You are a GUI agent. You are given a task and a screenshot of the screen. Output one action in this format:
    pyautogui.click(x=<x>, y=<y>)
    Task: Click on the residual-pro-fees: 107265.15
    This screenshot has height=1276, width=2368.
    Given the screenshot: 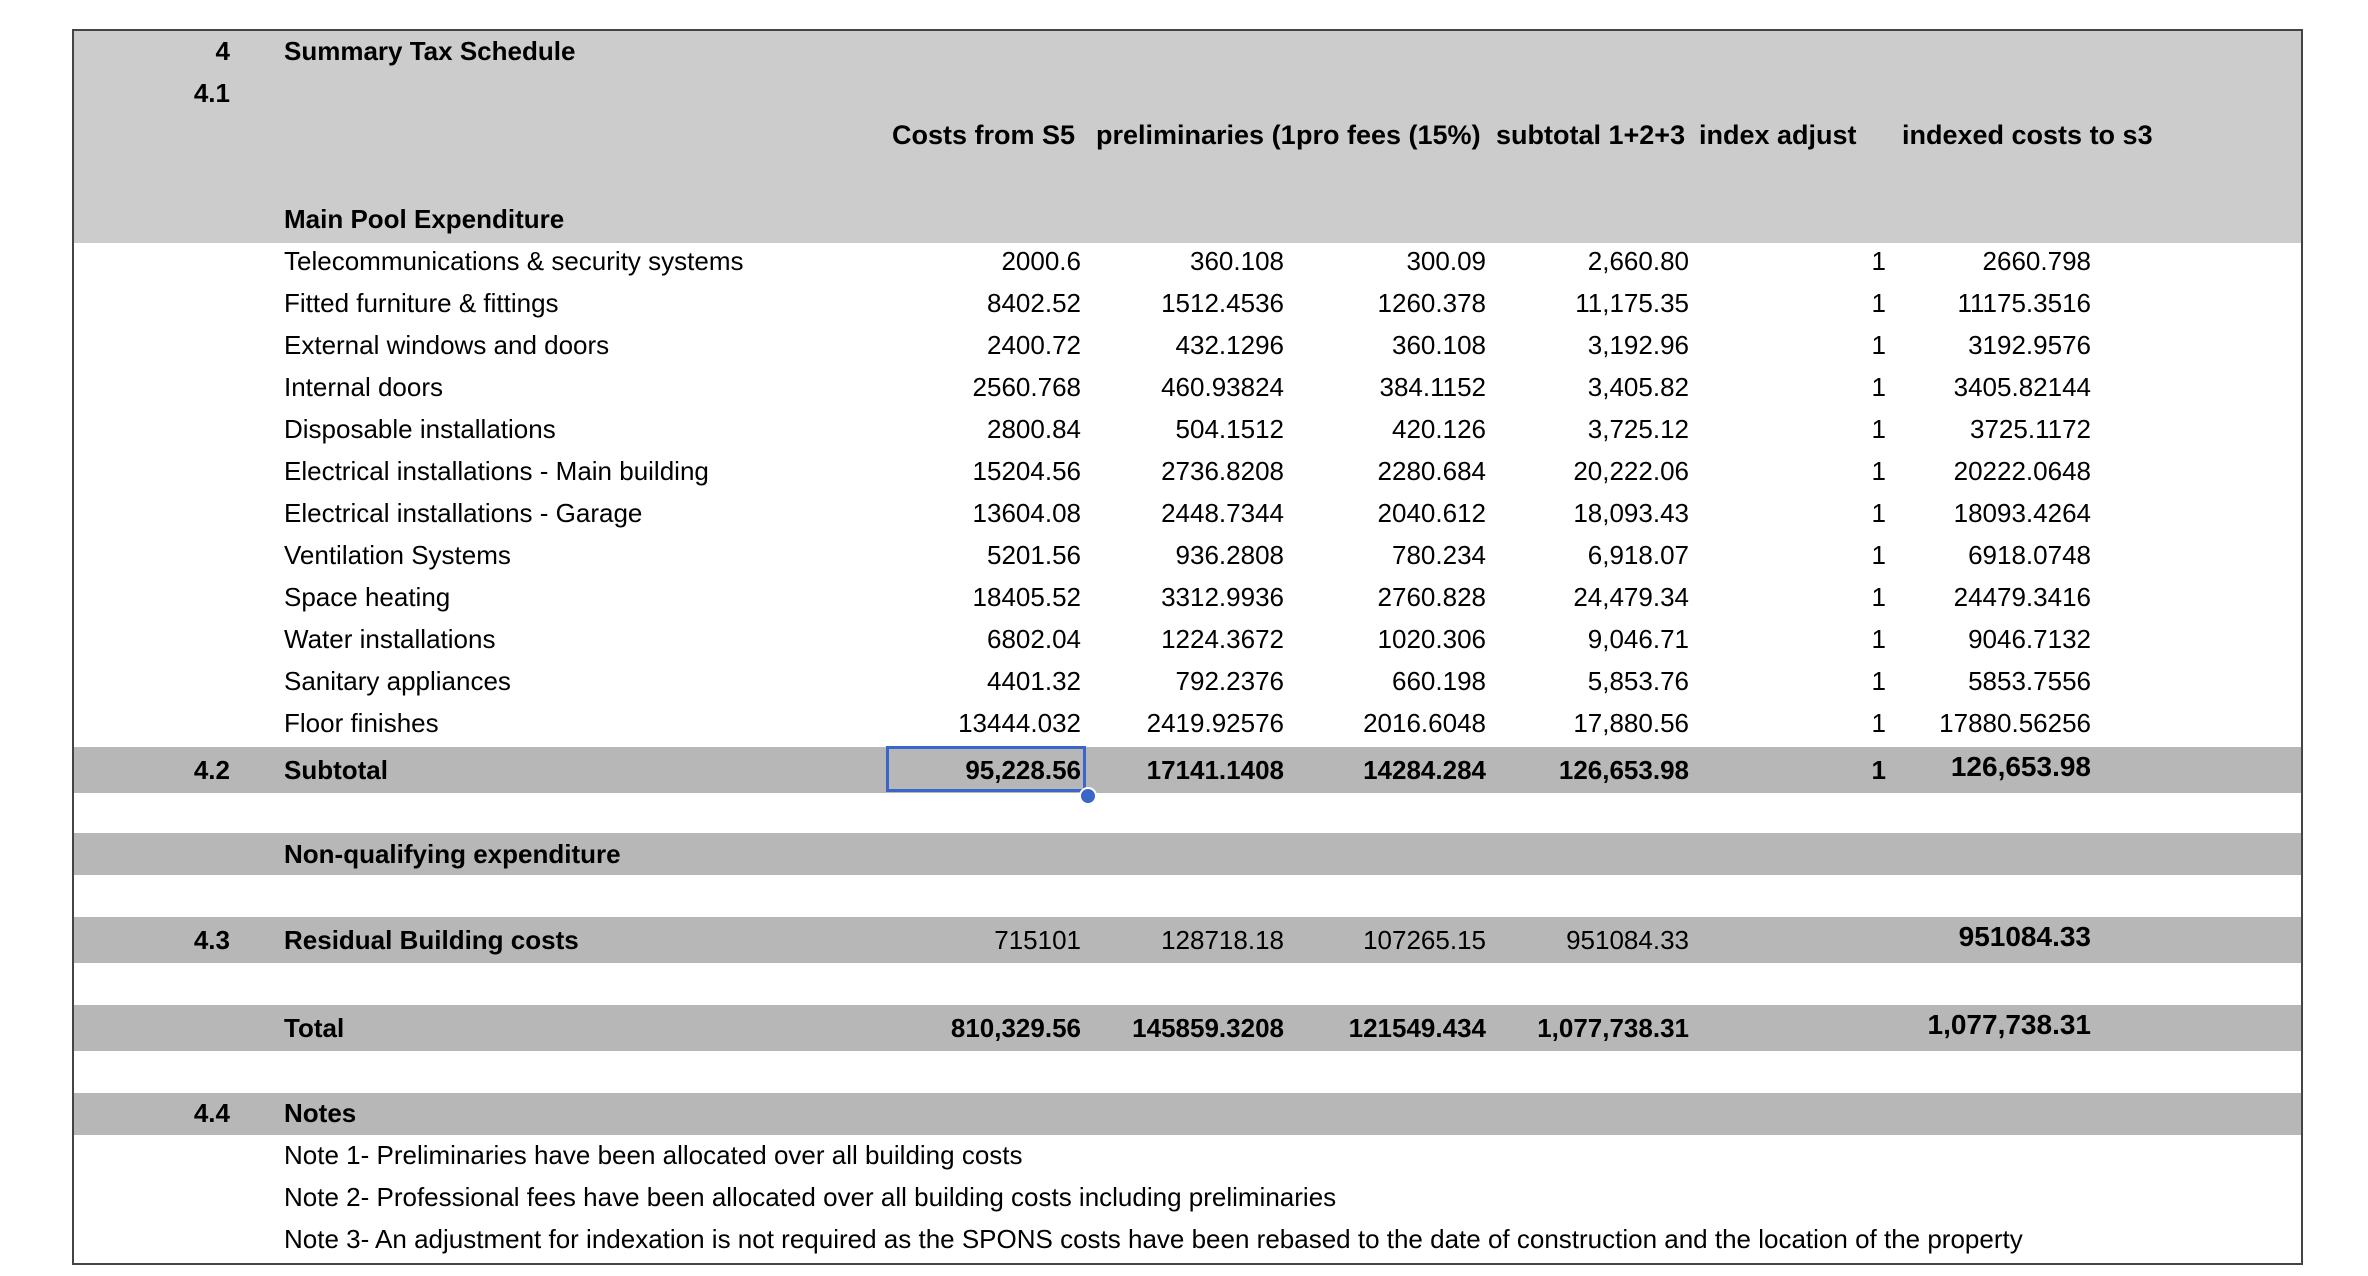 What is the action you would take?
    pyautogui.click(x=1424, y=940)
    